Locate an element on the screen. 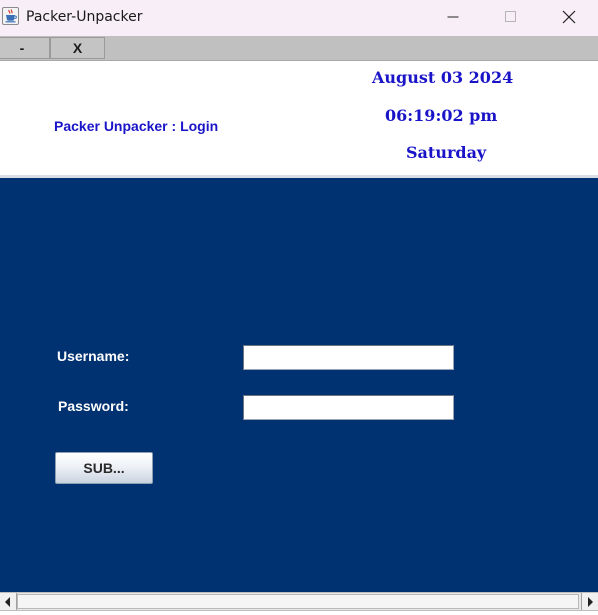  app-minimize-button: - is located at coordinates (25, 48).